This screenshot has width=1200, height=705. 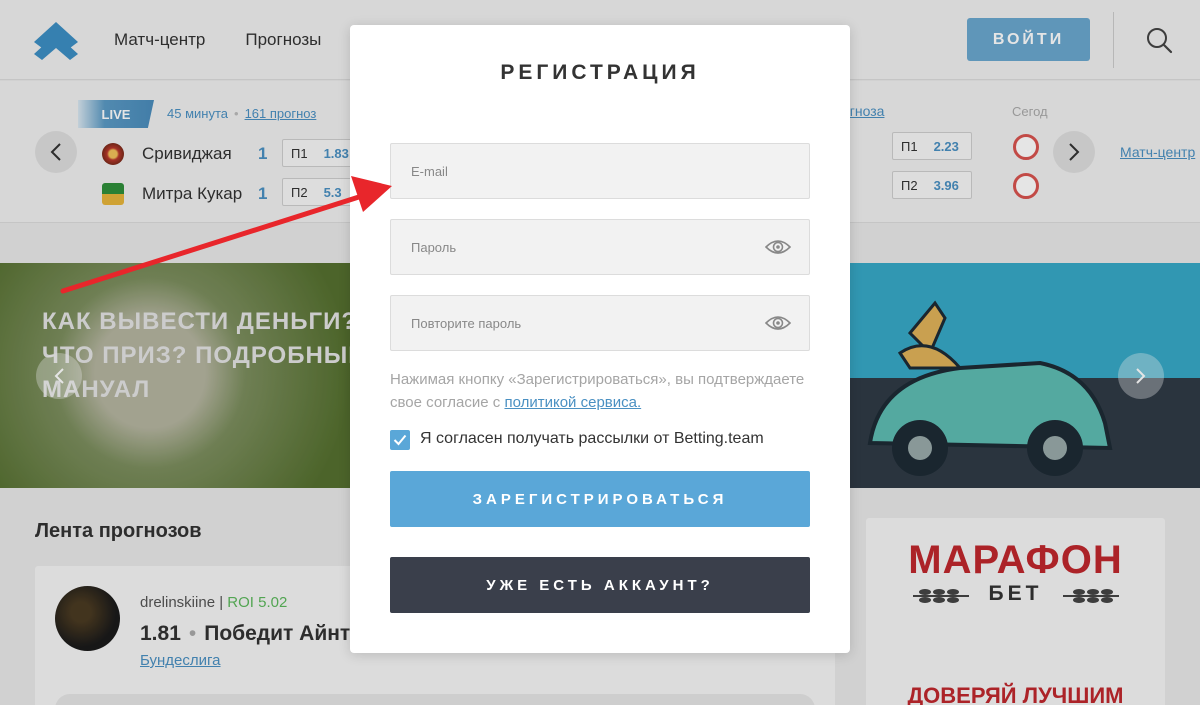 I want to click on repeat-password-input, so click(x=600, y=323).